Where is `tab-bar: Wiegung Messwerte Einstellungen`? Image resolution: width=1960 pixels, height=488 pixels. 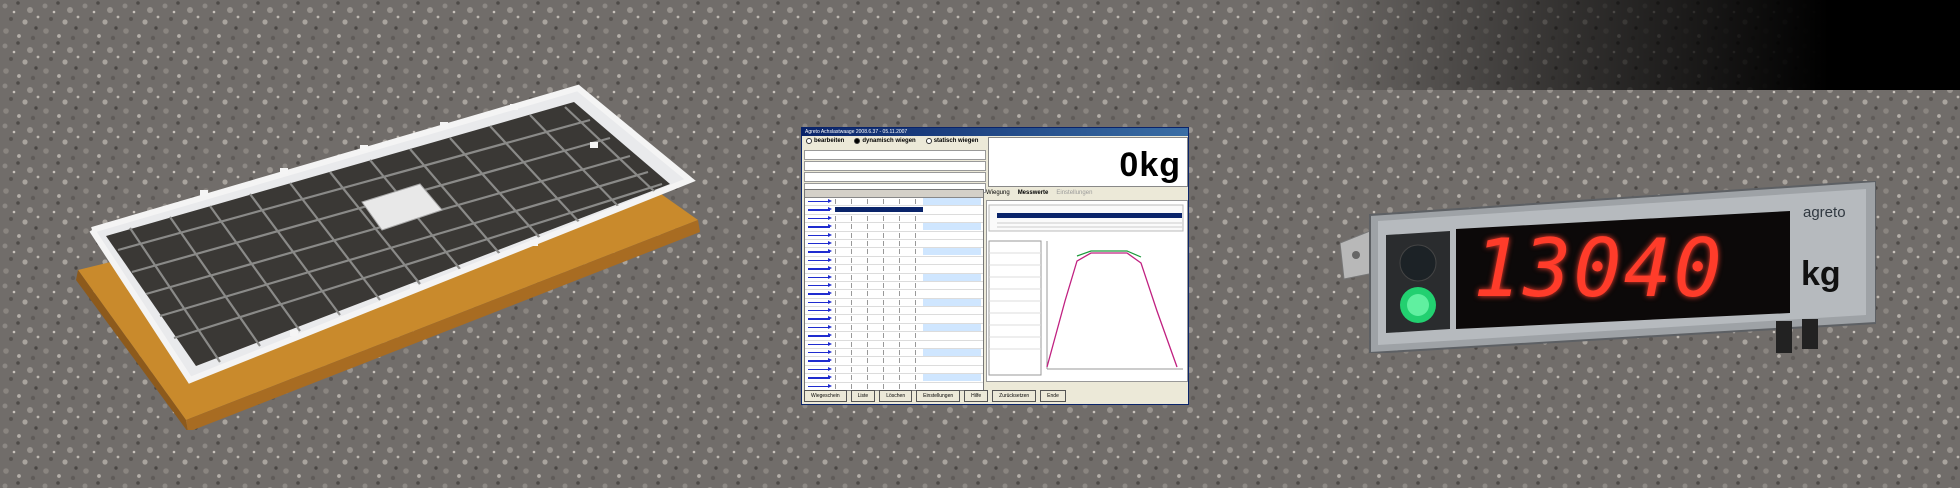
tab-bar: Wiegung Messwerte Einstellungen is located at coordinates (1039, 193).